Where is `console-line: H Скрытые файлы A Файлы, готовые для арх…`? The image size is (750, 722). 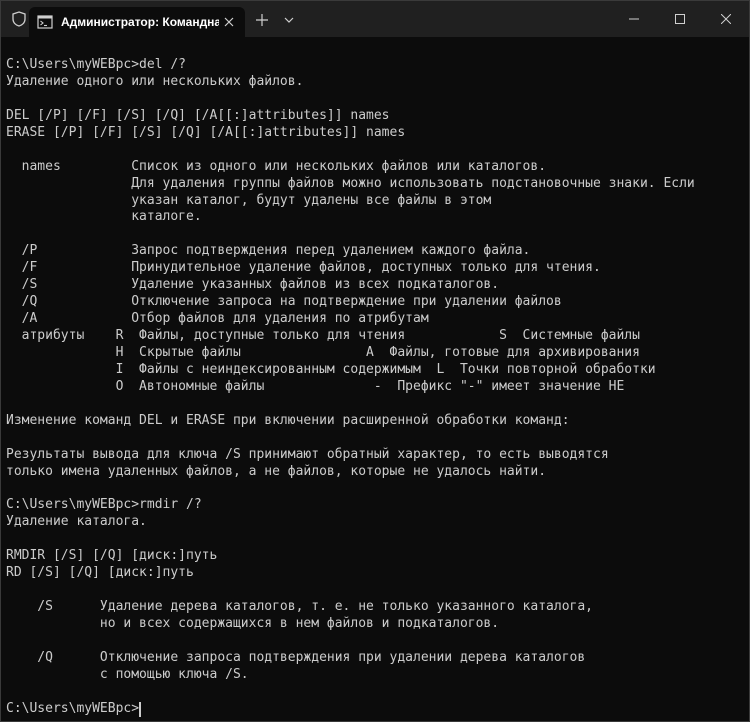 console-line: H Скрытые файлы A Файлы, готовые для арх… is located at coordinates (323, 352).